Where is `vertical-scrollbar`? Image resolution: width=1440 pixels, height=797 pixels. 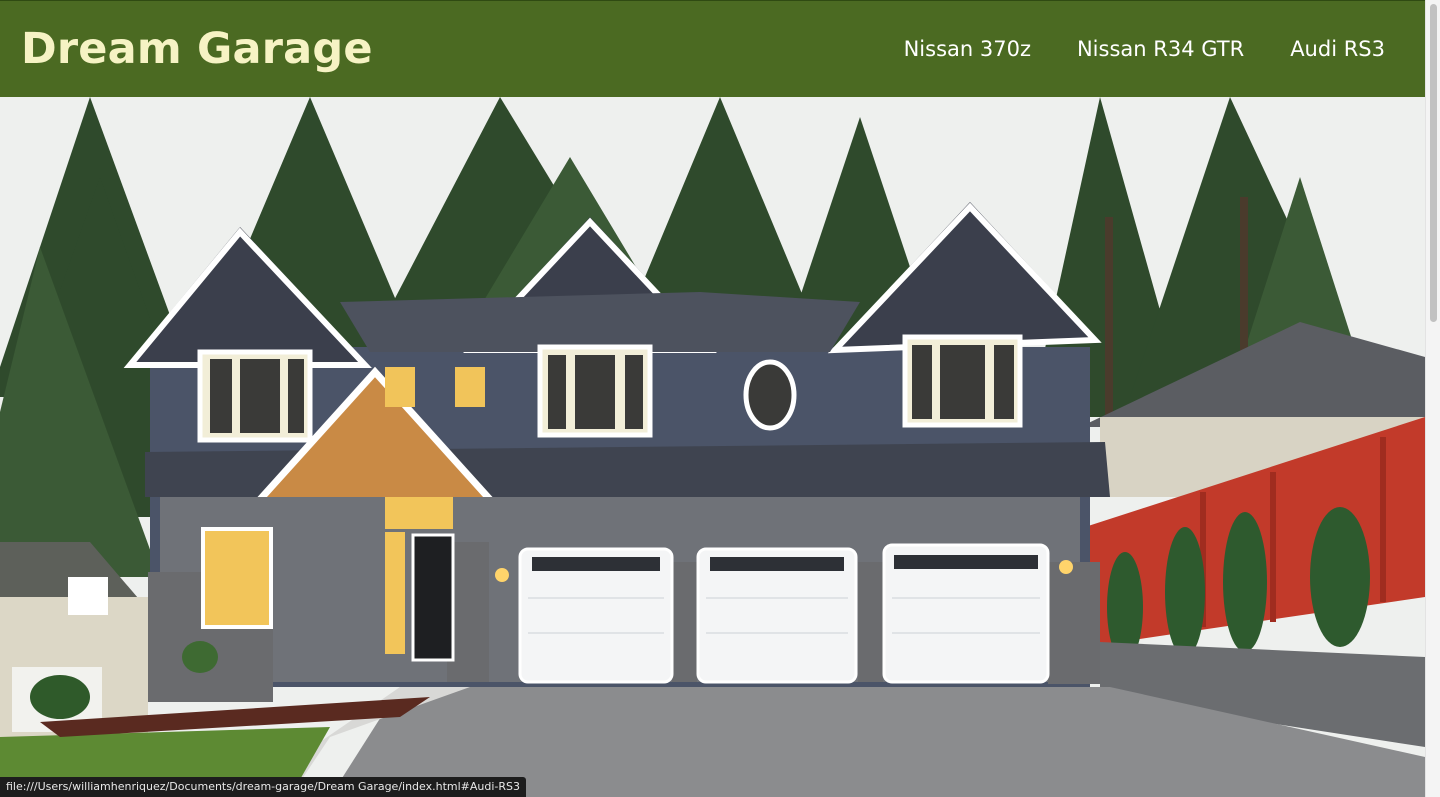
vertical-scrollbar is located at coordinates (1432, 398).